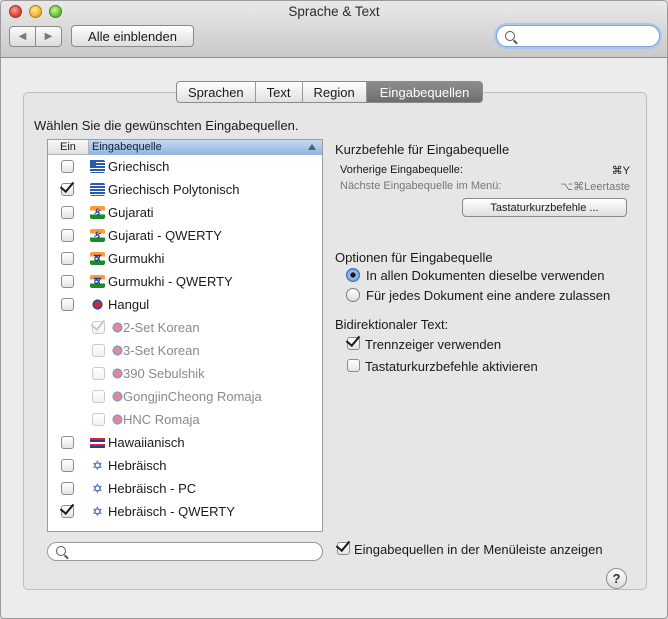 The height and width of the screenshot is (619, 668). Describe the element at coordinates (334, 29) in the screenshot. I see `title-bar: Sprache & Text ◀ ▶ Alle einblenden` at that location.